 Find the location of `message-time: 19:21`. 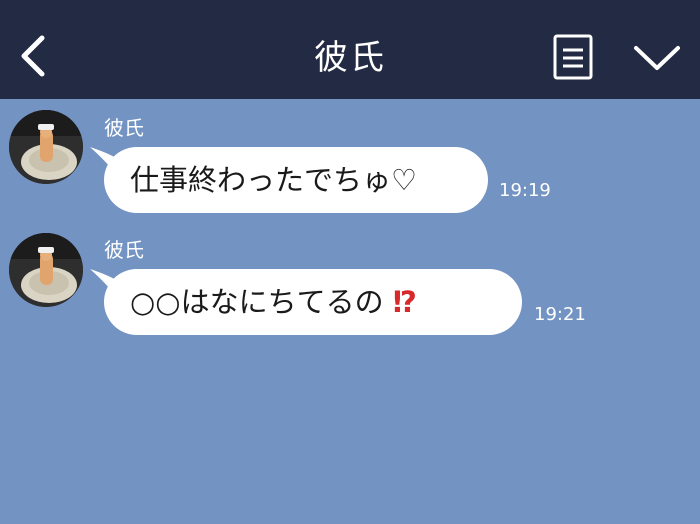

message-time: 19:21 is located at coordinates (560, 314).